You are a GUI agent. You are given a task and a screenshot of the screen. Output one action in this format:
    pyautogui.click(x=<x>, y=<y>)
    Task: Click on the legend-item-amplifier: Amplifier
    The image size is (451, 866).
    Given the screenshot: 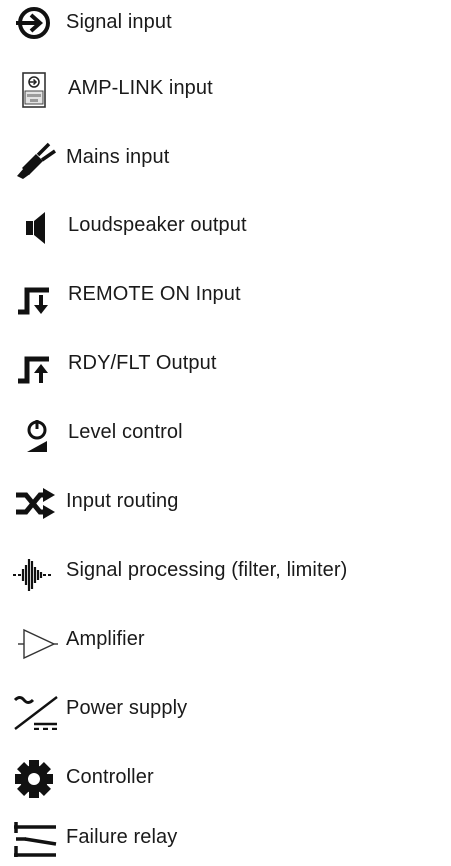 What is the action you would take?
    pyautogui.click(x=225, y=639)
    